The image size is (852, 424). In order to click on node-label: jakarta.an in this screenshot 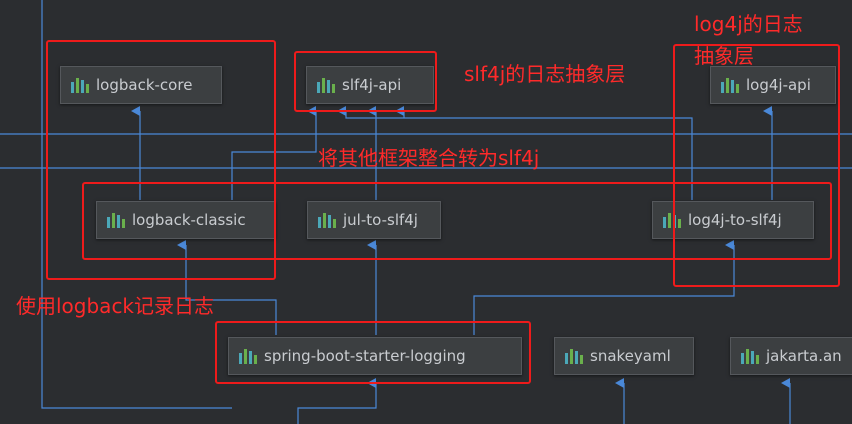, I will do `click(804, 356)`.